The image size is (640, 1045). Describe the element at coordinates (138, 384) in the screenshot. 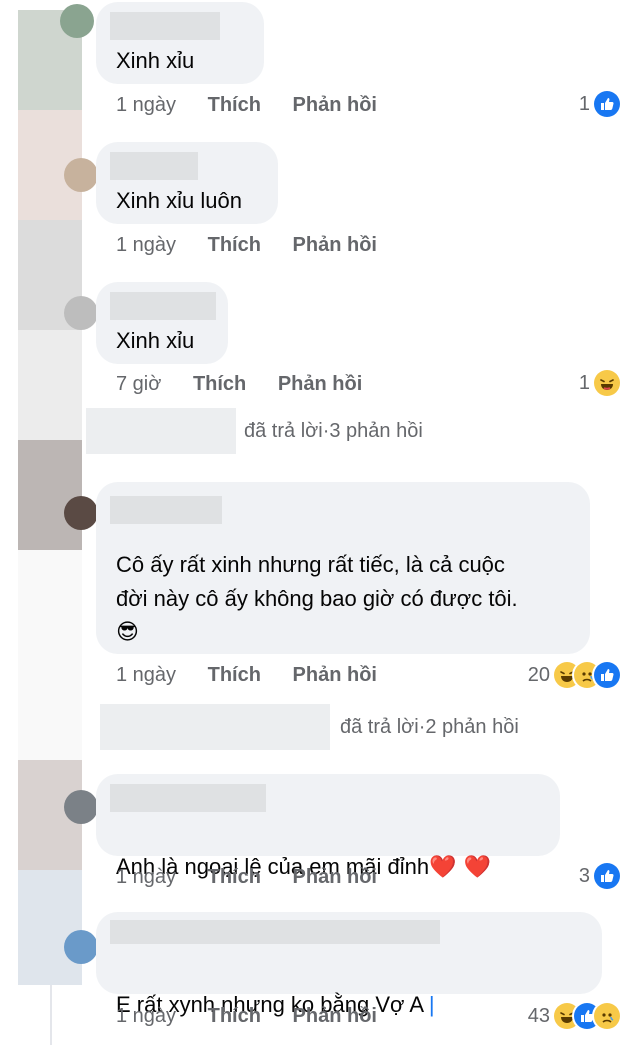

I see `comment-time: 7 giờ` at that location.